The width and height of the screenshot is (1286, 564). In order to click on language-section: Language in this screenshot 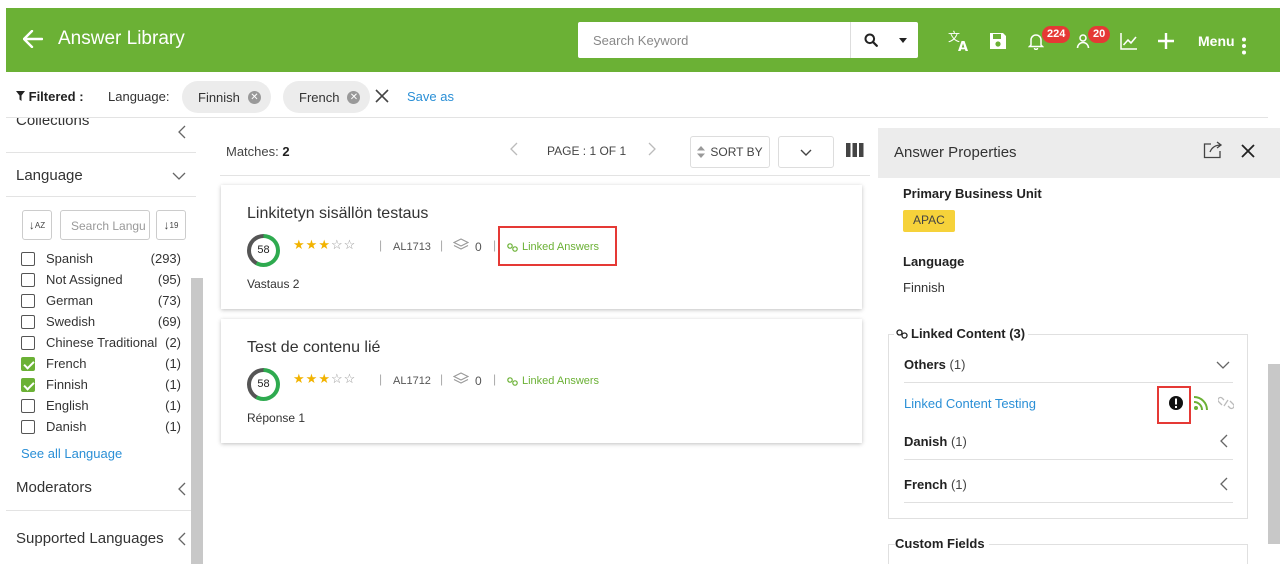, I will do `click(49, 175)`.